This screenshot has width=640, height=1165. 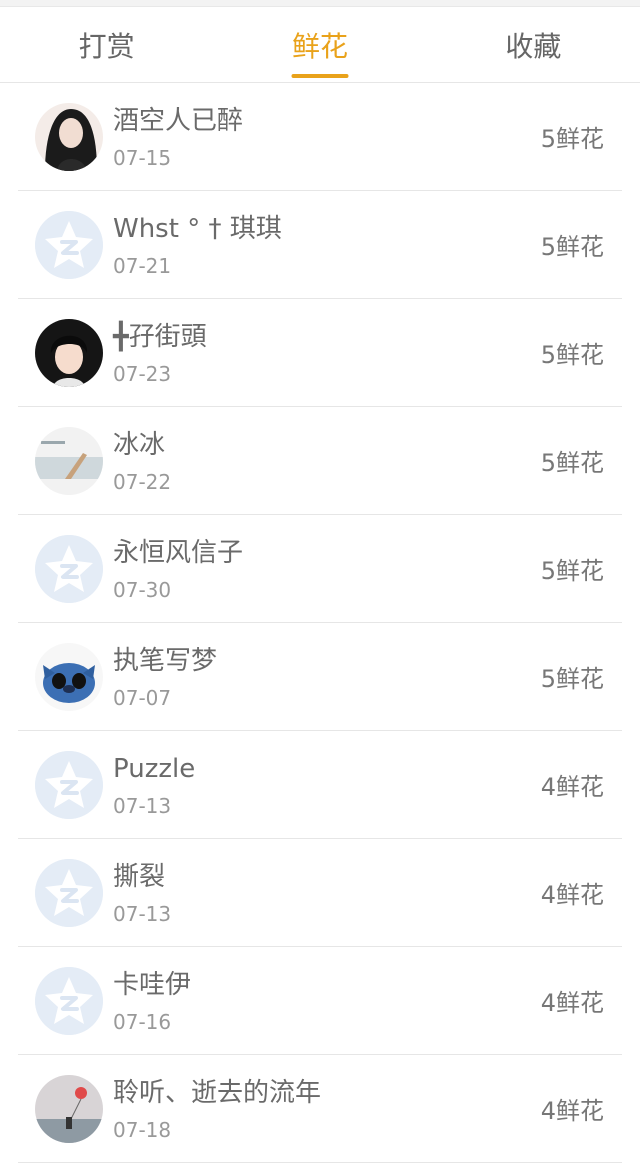 I want to click on list-item: Puzzle 07-13 4鲜花, so click(x=320, y=785).